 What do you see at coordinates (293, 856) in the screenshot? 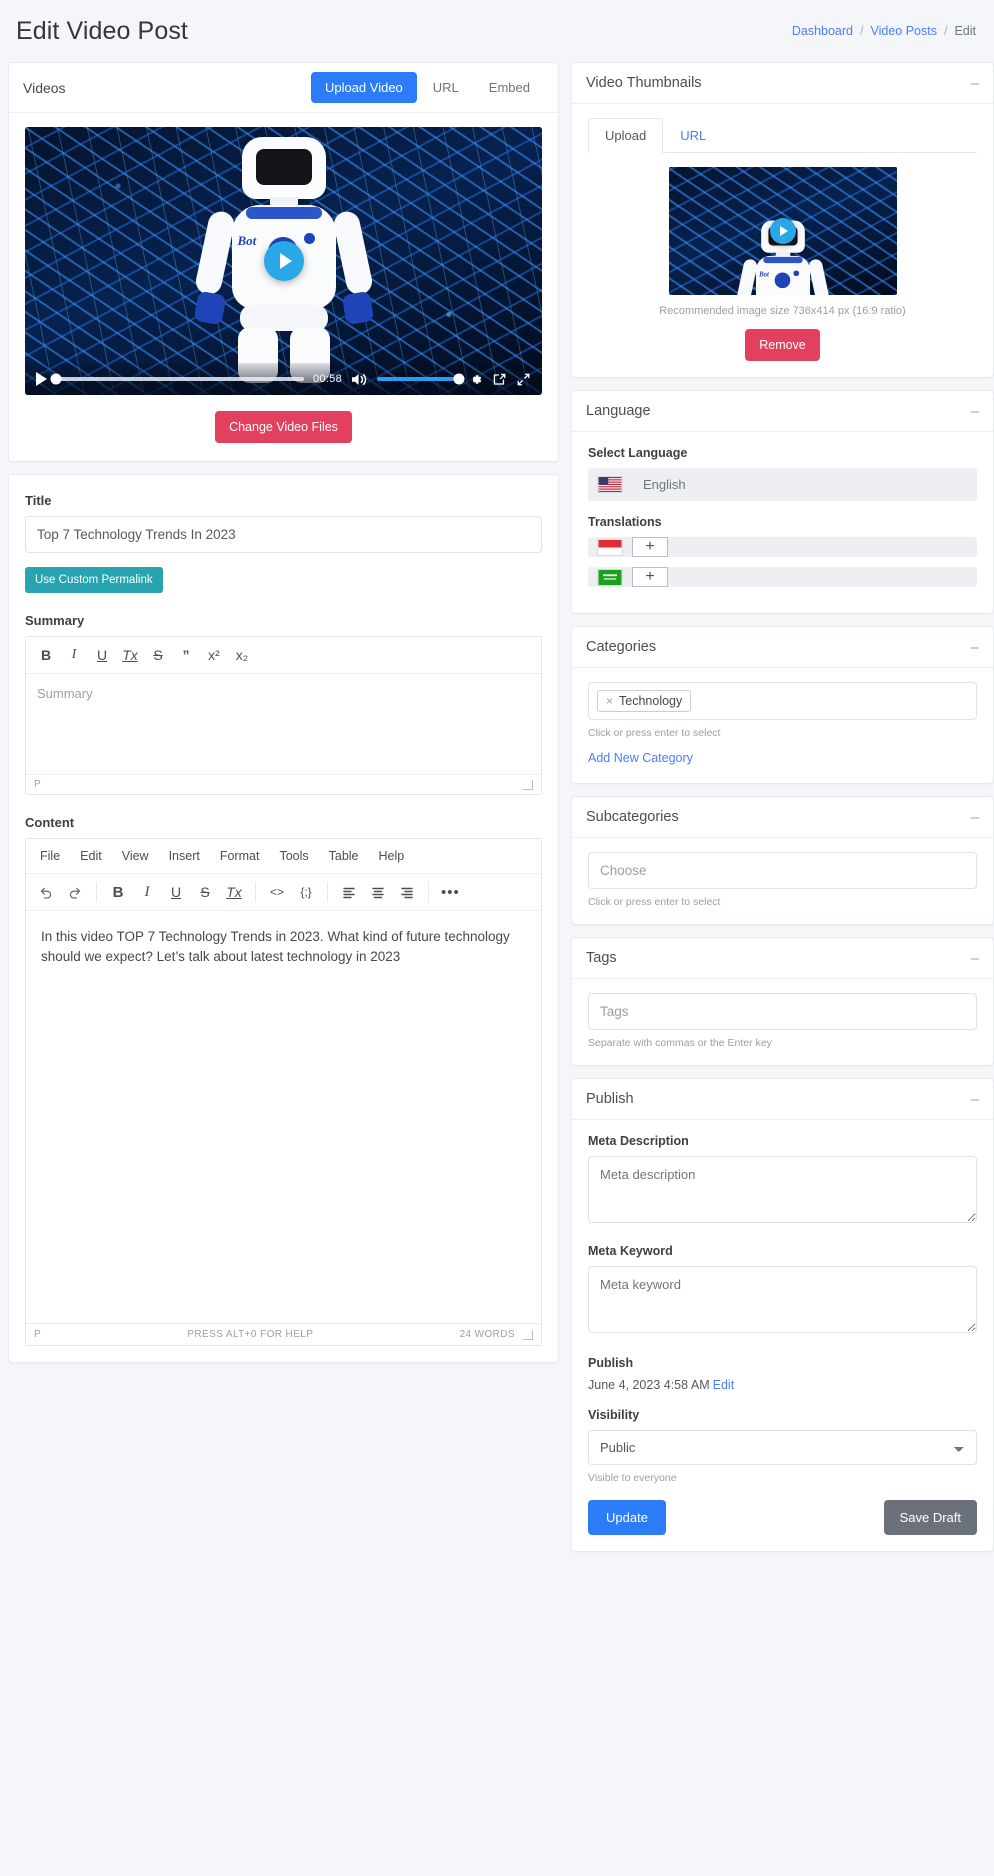
I see `menu-tools: Tools` at bounding box center [293, 856].